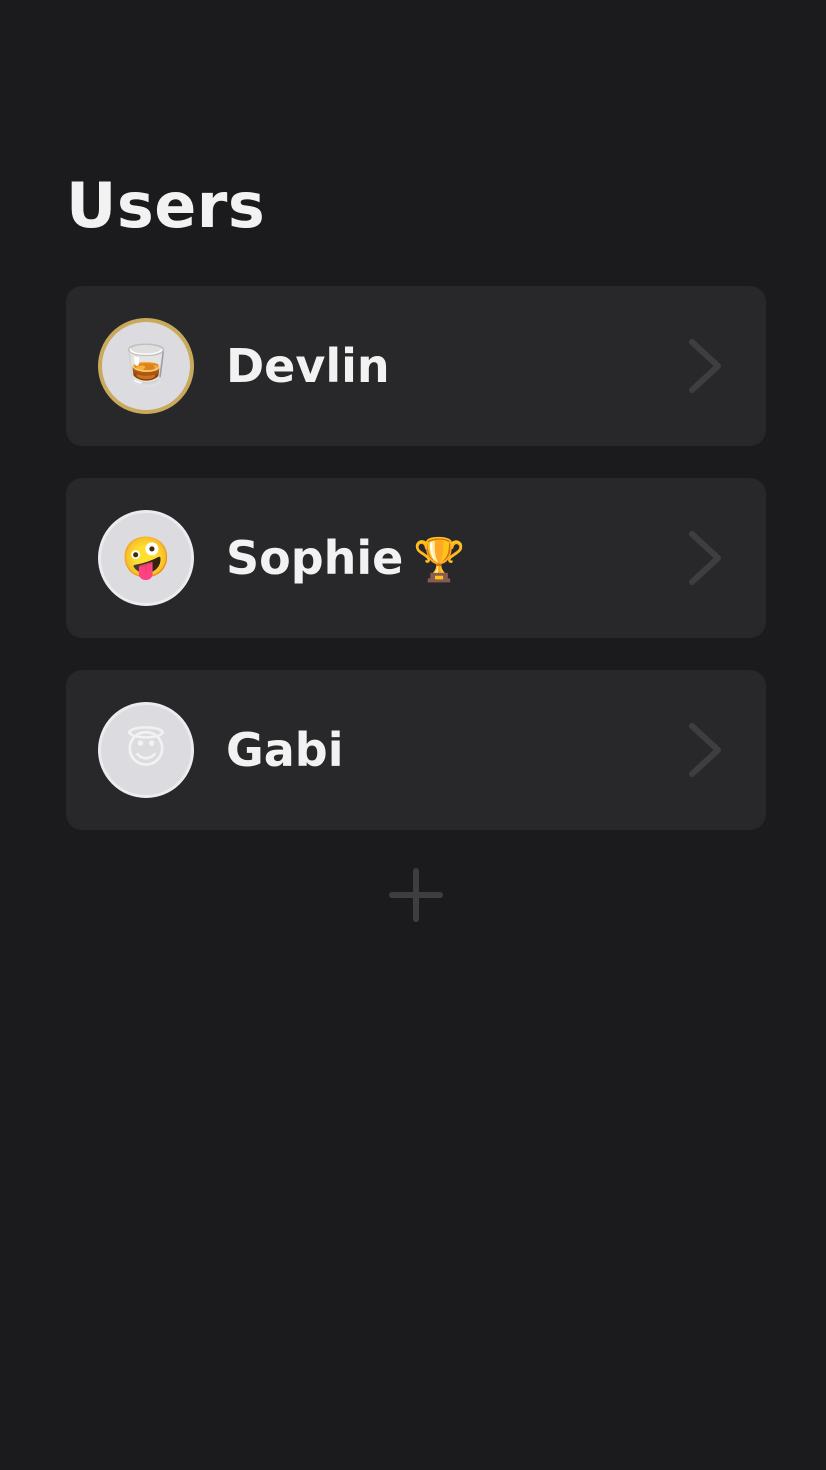 The image size is (826, 1470). I want to click on page-title: Users, so click(166, 205).